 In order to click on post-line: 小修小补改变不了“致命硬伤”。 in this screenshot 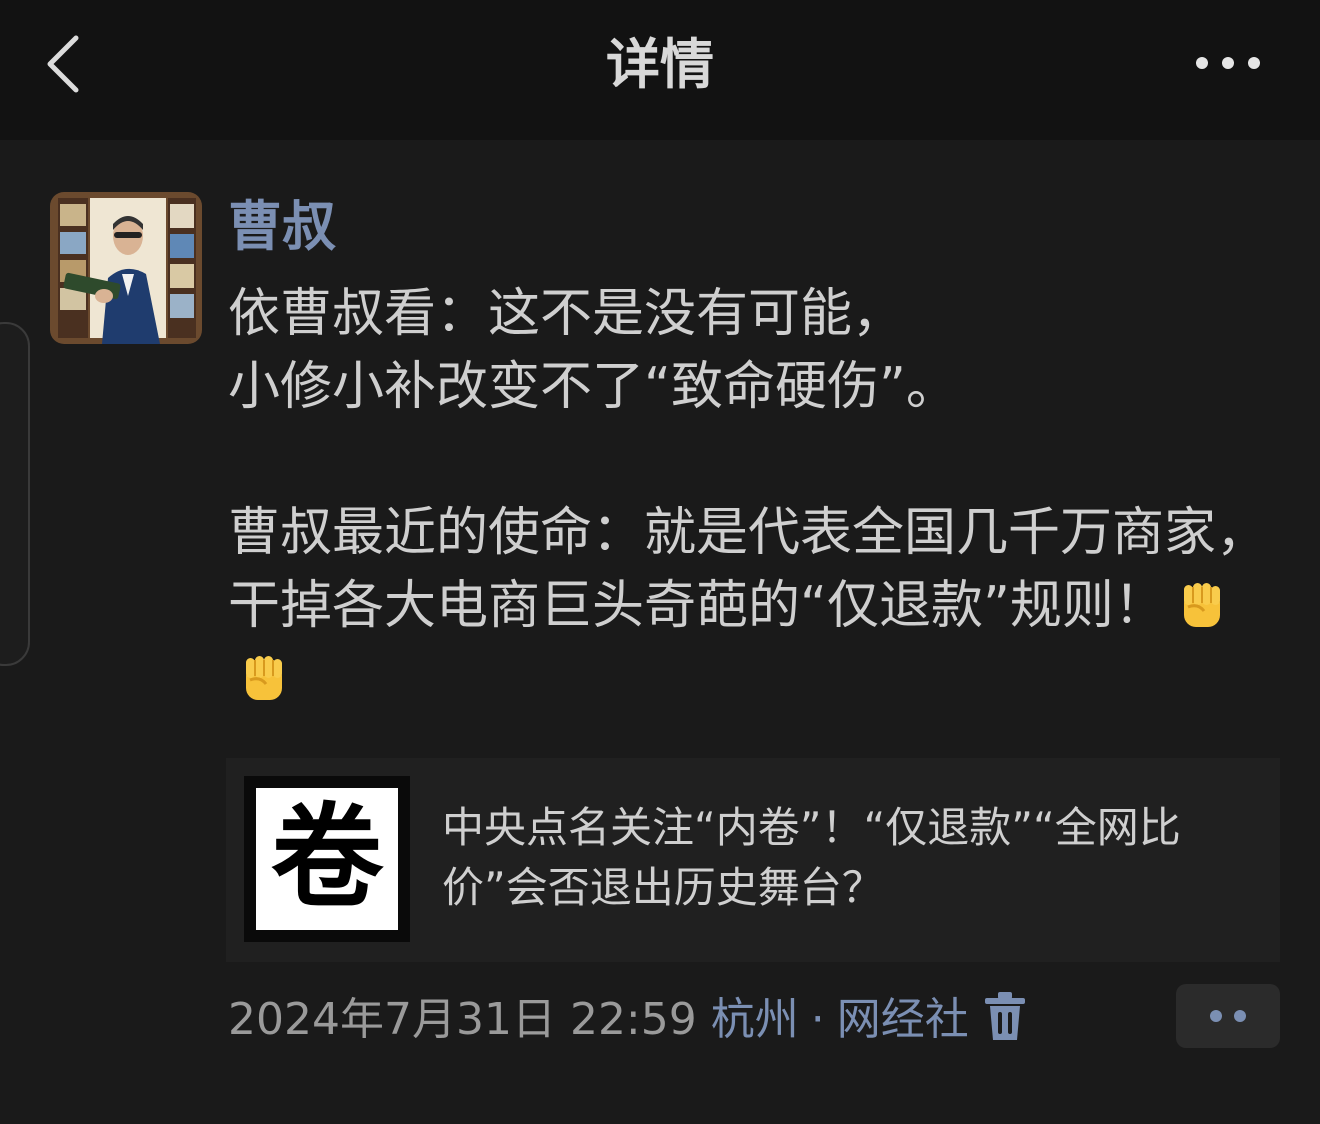, I will do `click(593, 387)`.